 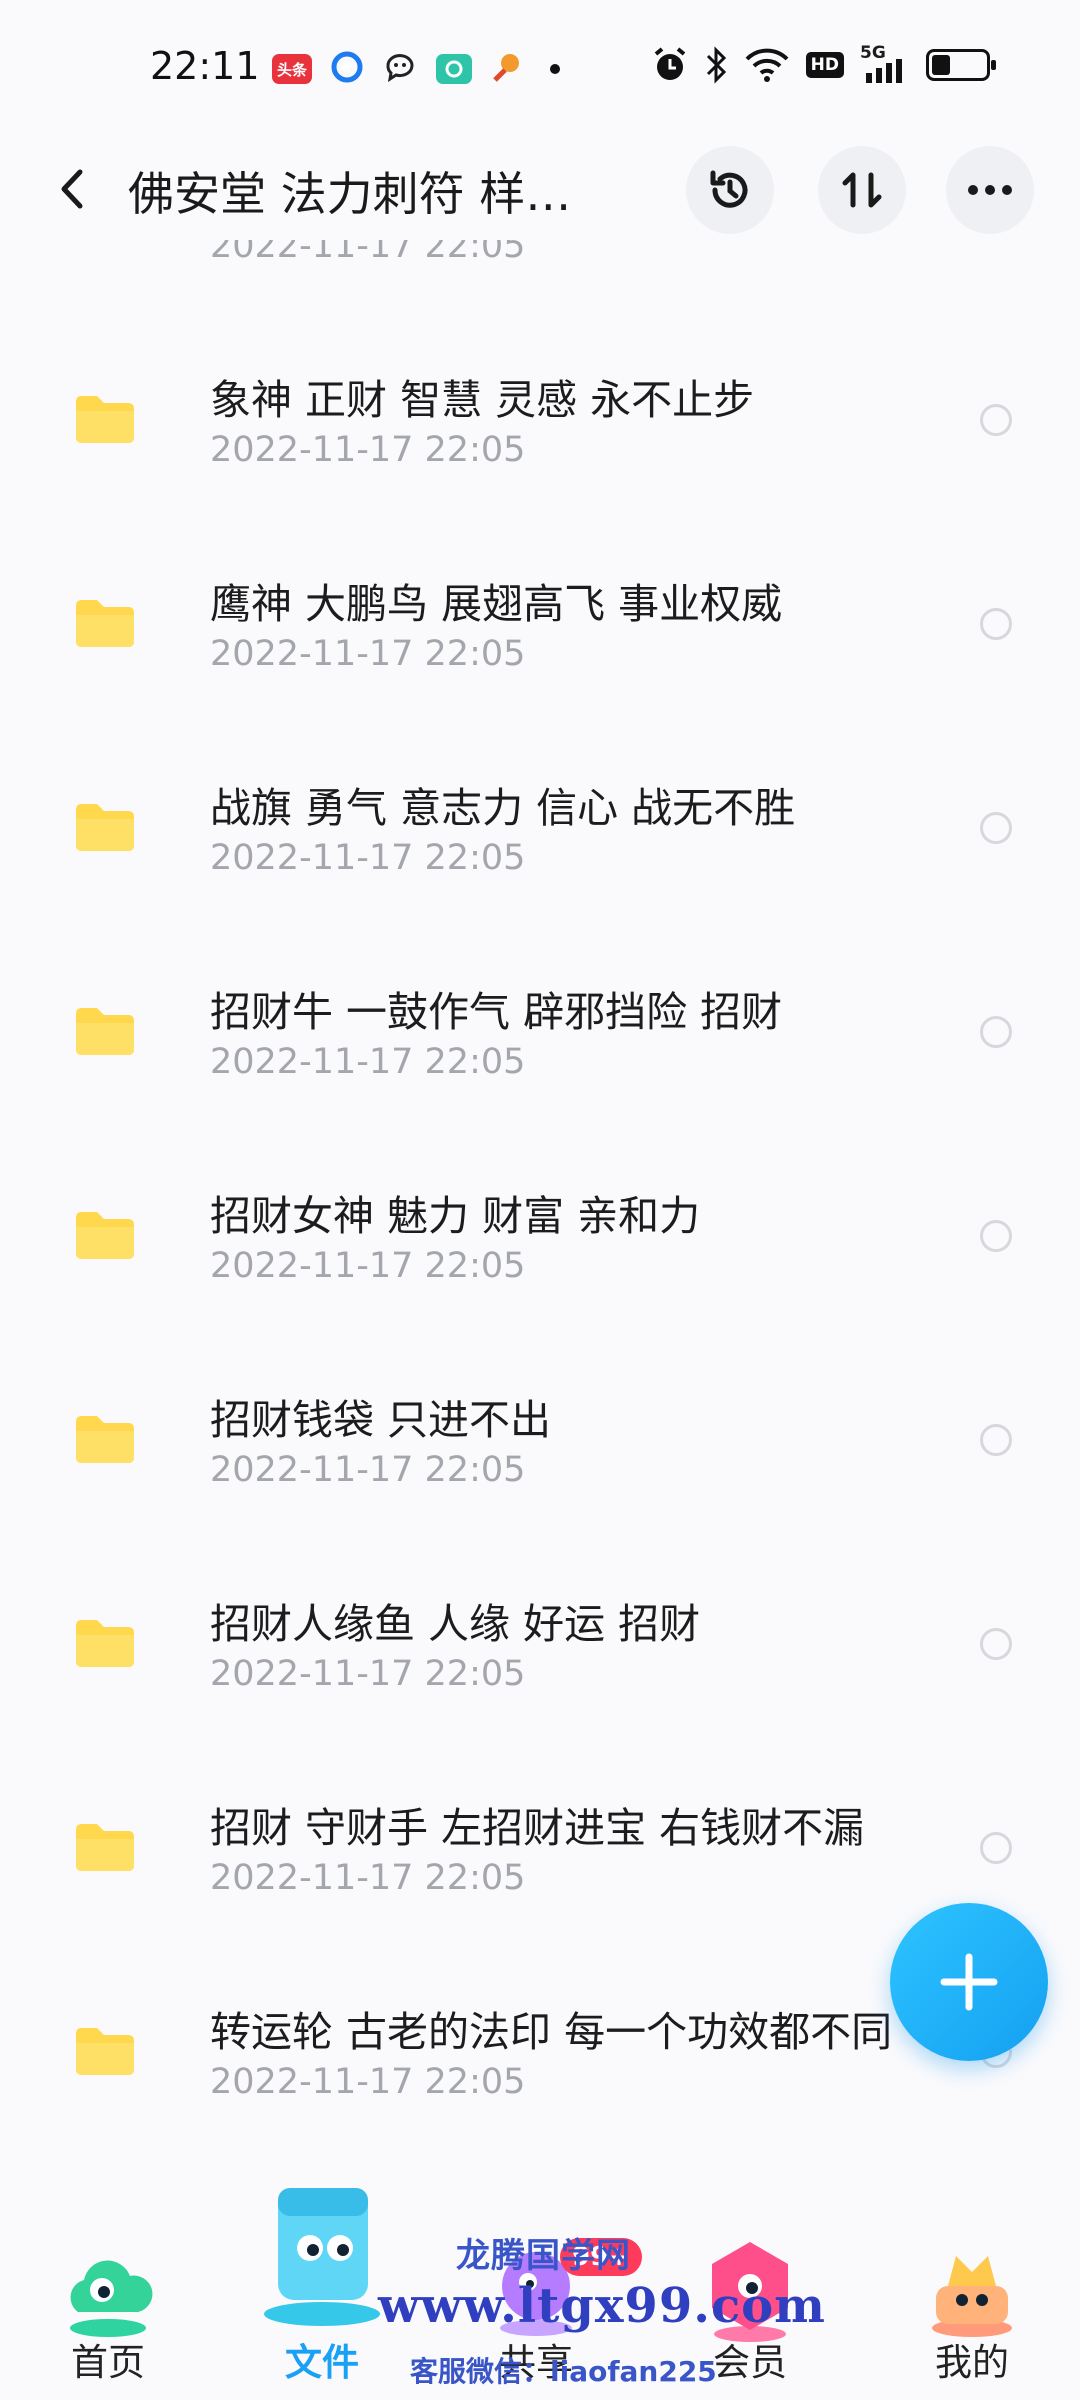 I want to click on folder-name: 招财女神 魅力 财富 亲和力, so click(x=455, y=1216).